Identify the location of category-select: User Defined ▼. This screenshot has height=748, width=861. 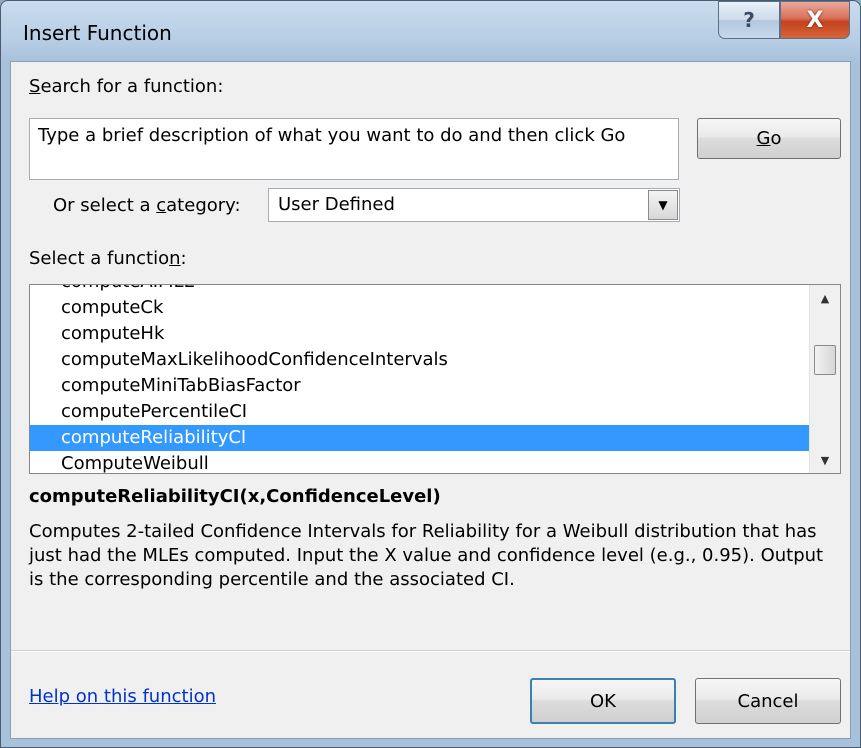
(474, 205).